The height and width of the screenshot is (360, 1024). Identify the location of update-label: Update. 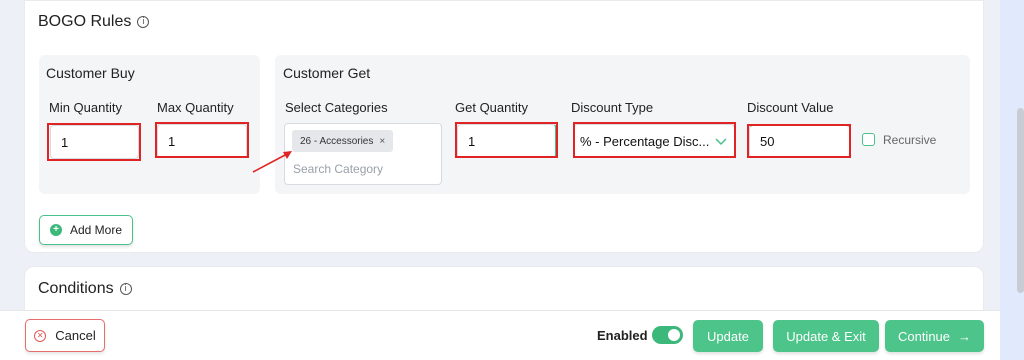
(728, 336).